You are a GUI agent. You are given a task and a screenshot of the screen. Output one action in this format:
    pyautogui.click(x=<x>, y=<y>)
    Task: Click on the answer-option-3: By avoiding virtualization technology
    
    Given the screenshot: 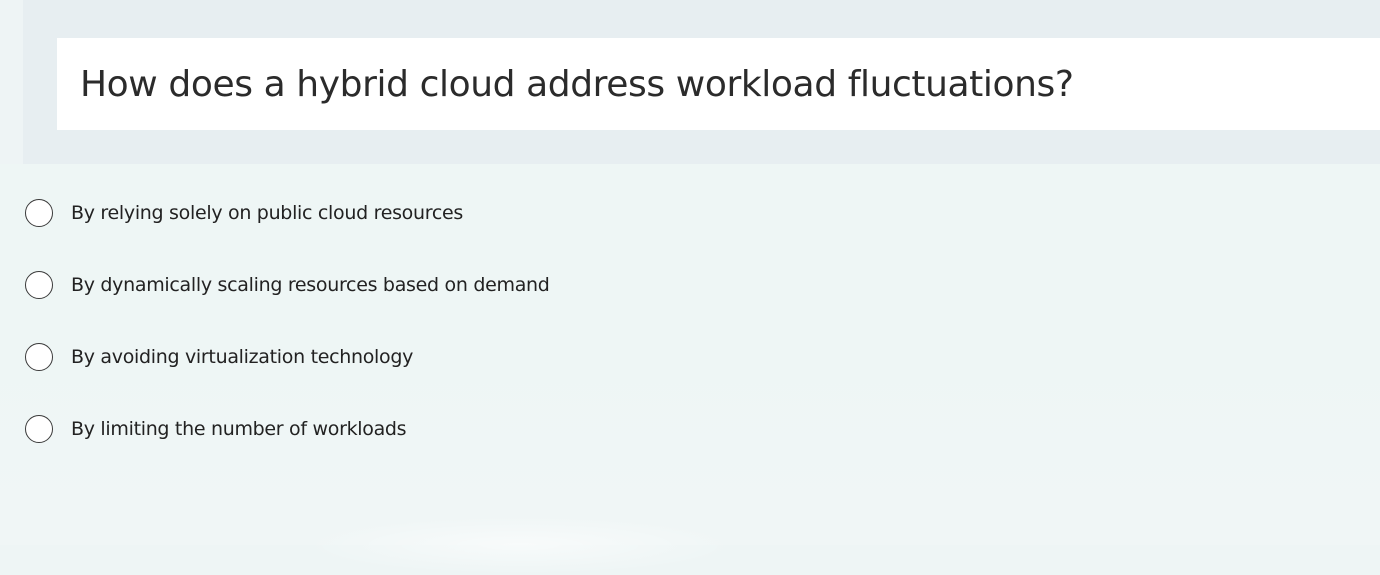 What is the action you would take?
    pyautogui.click(x=219, y=357)
    